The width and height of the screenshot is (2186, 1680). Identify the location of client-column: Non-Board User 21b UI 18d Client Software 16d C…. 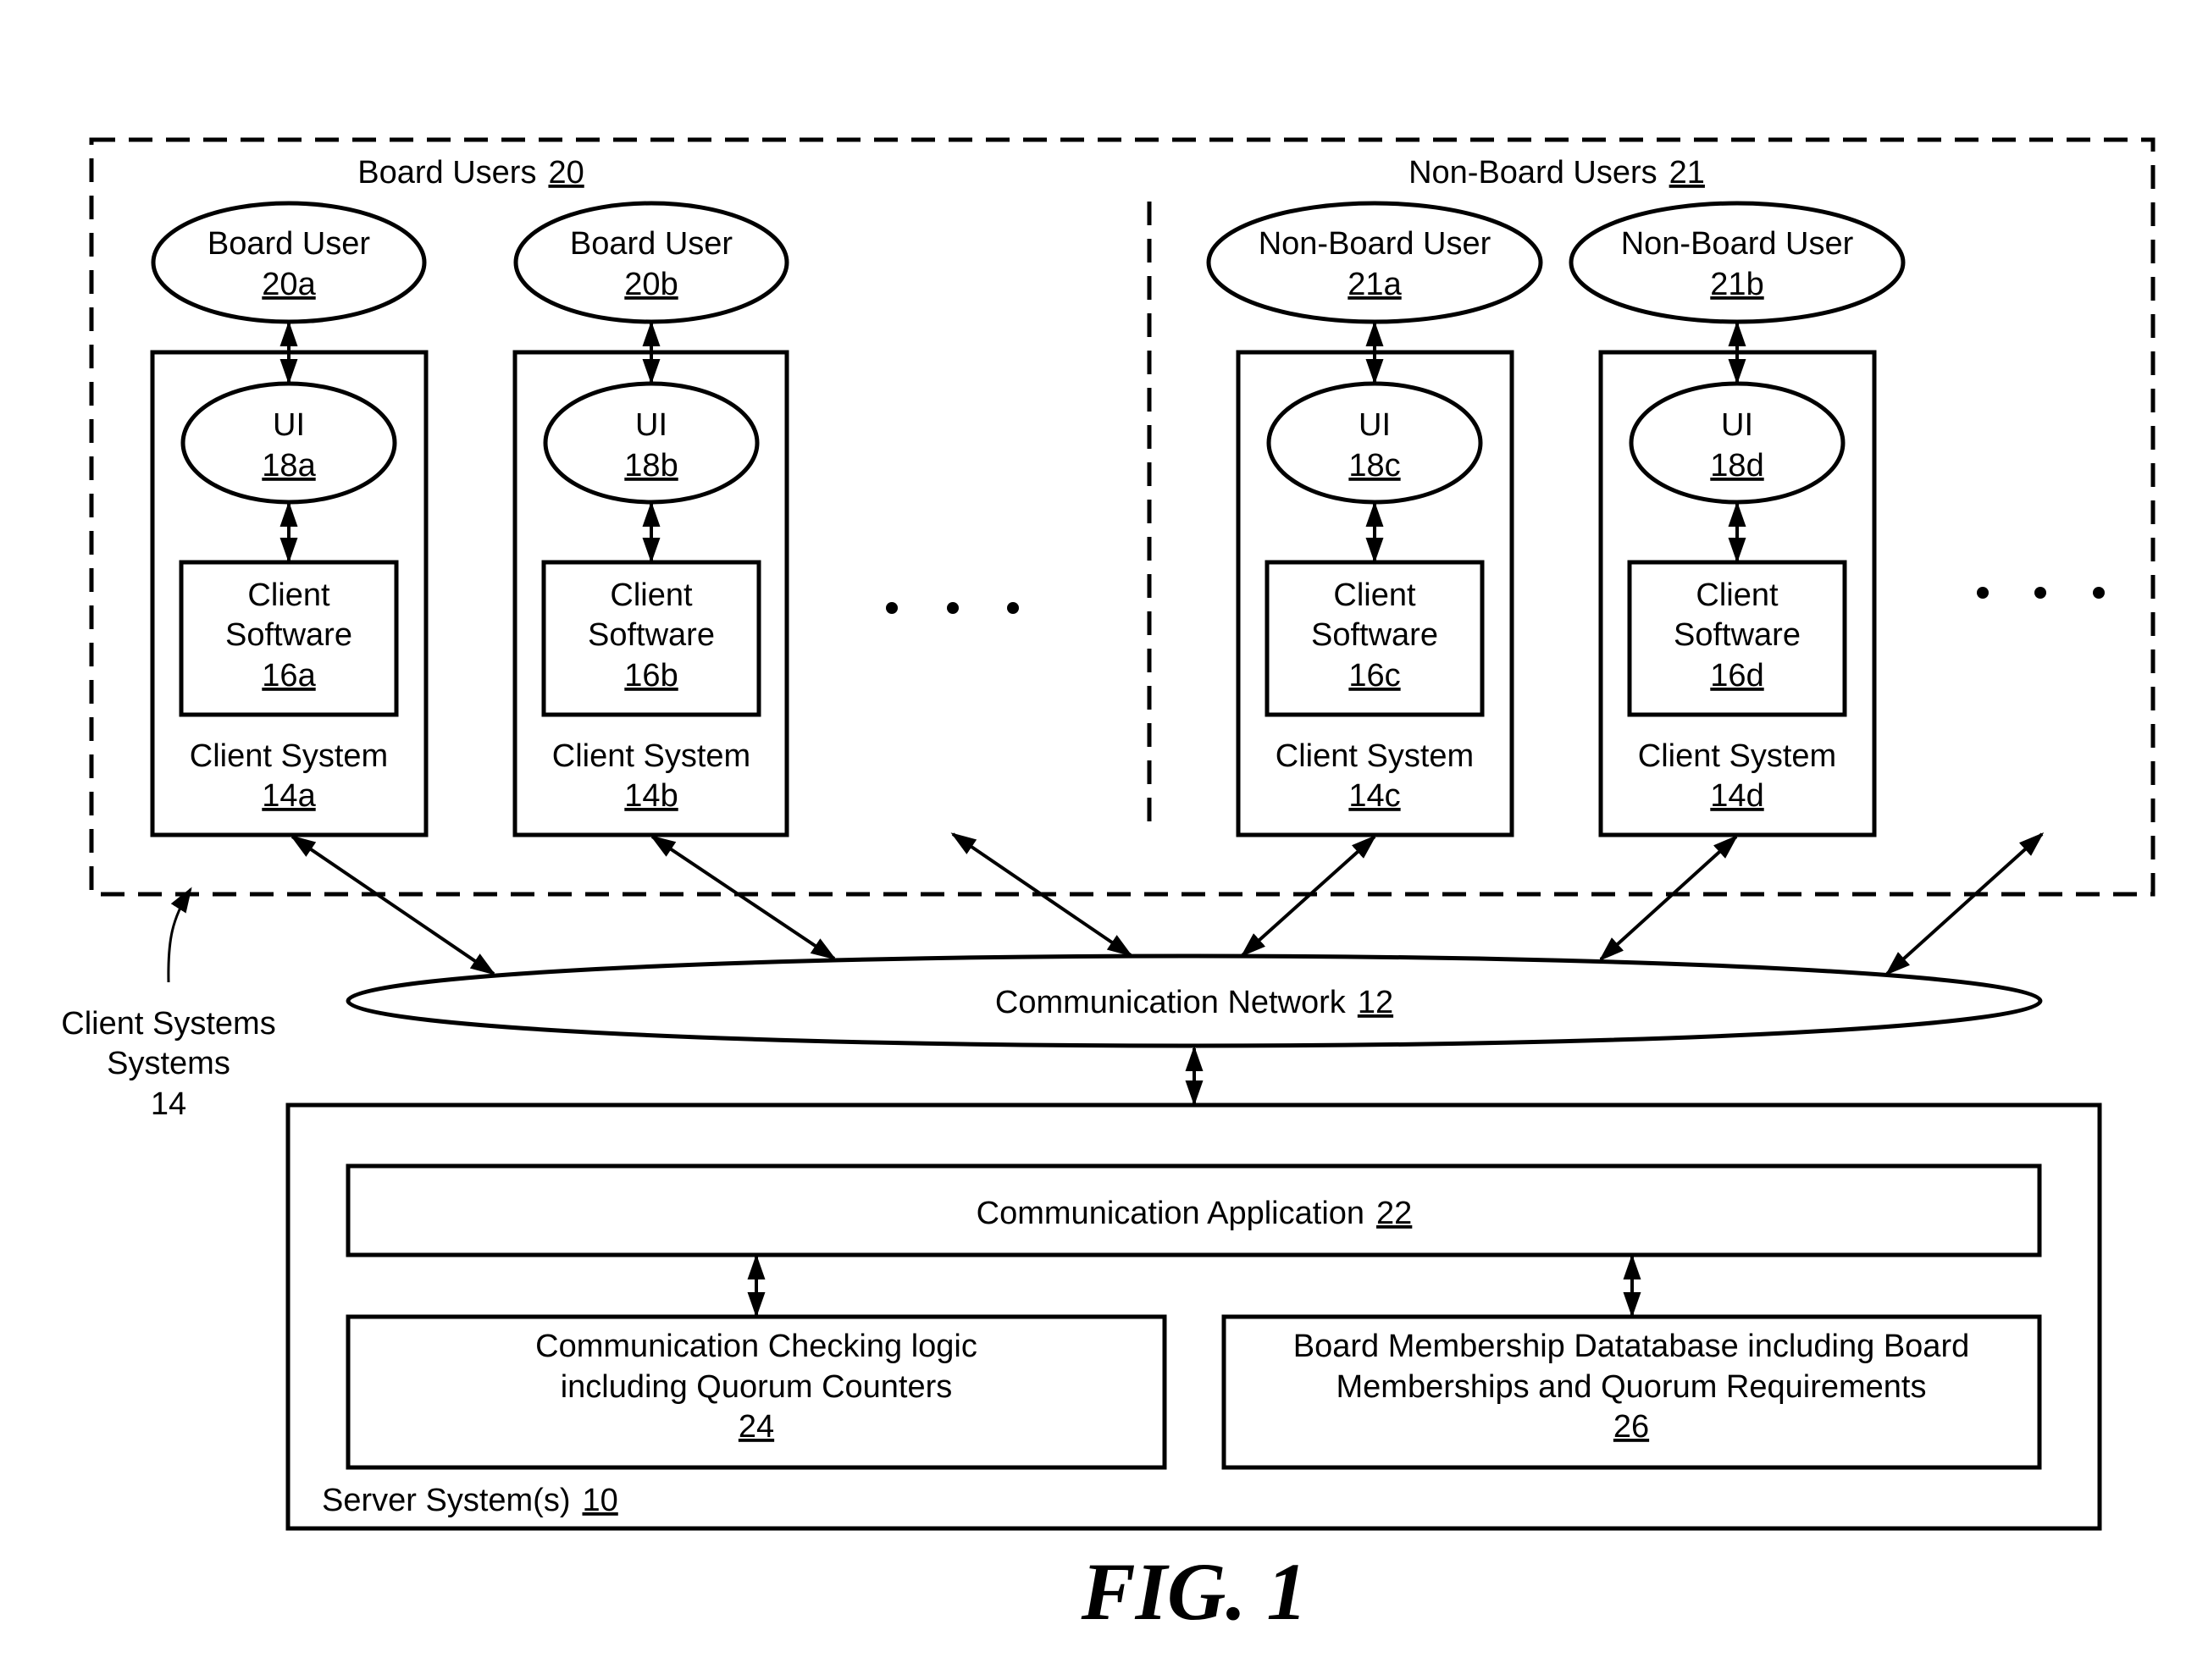
(1737, 519).